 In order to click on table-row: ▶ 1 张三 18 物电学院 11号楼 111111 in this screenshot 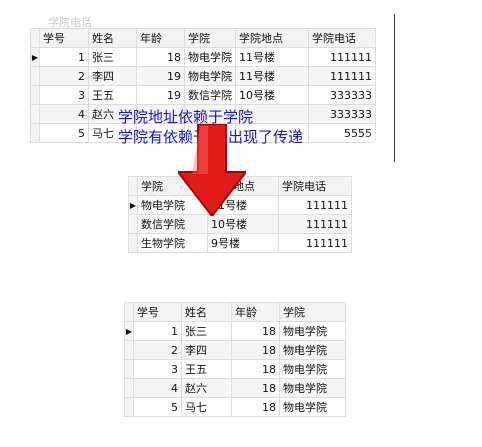, I will do `click(203, 57)`.